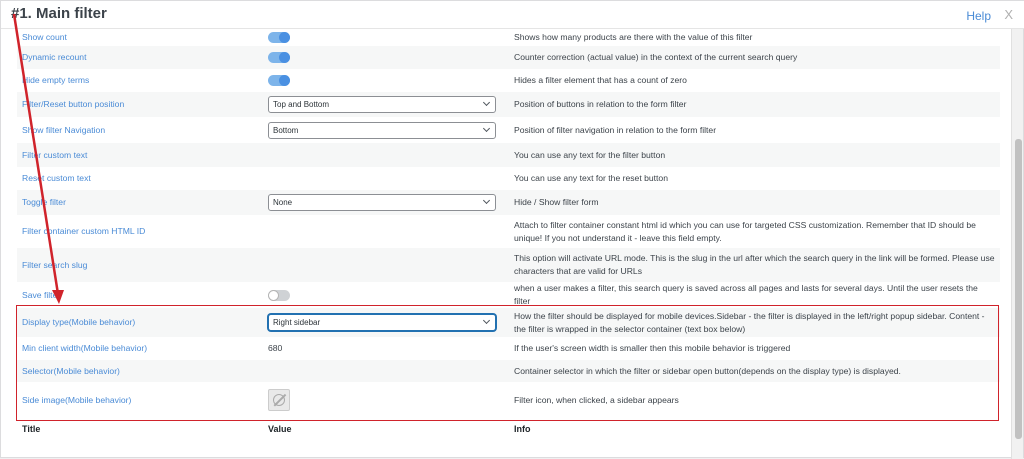 Image resolution: width=1024 pixels, height=459 pixels. Describe the element at coordinates (283, 202) in the screenshot. I see `dropdown-value: None` at that location.